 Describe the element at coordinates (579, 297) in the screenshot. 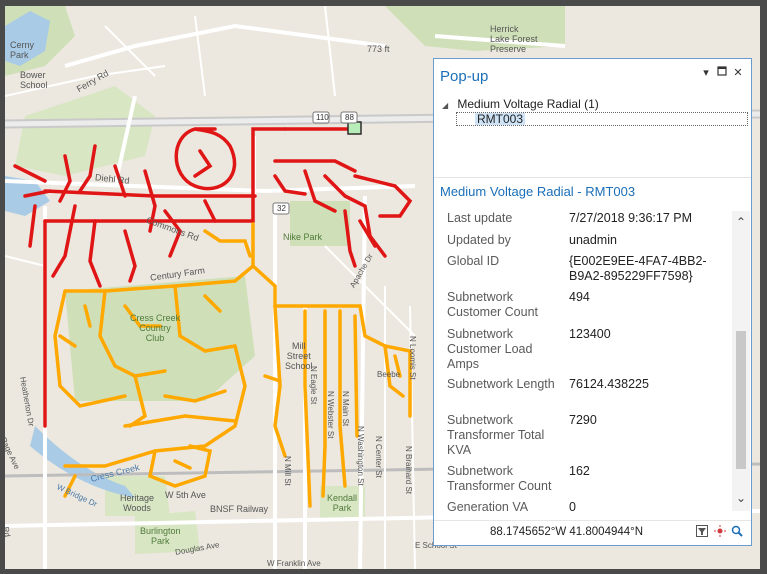

I see `attribute-value: 494` at that location.